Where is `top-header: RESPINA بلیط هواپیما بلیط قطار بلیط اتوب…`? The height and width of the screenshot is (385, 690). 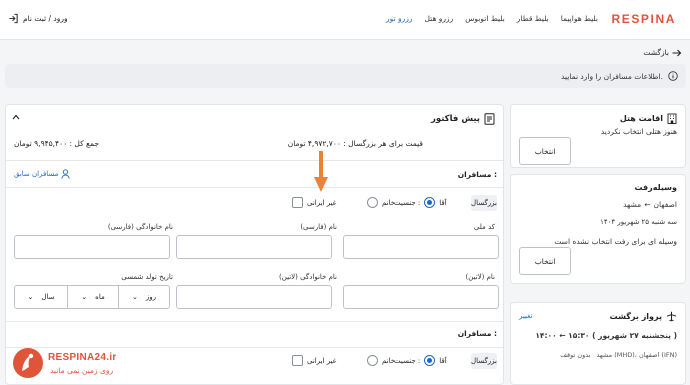
top-header: RESPINA بلیط هواپیما بلیط قطار بلیط اتوب… is located at coordinates (345, 20).